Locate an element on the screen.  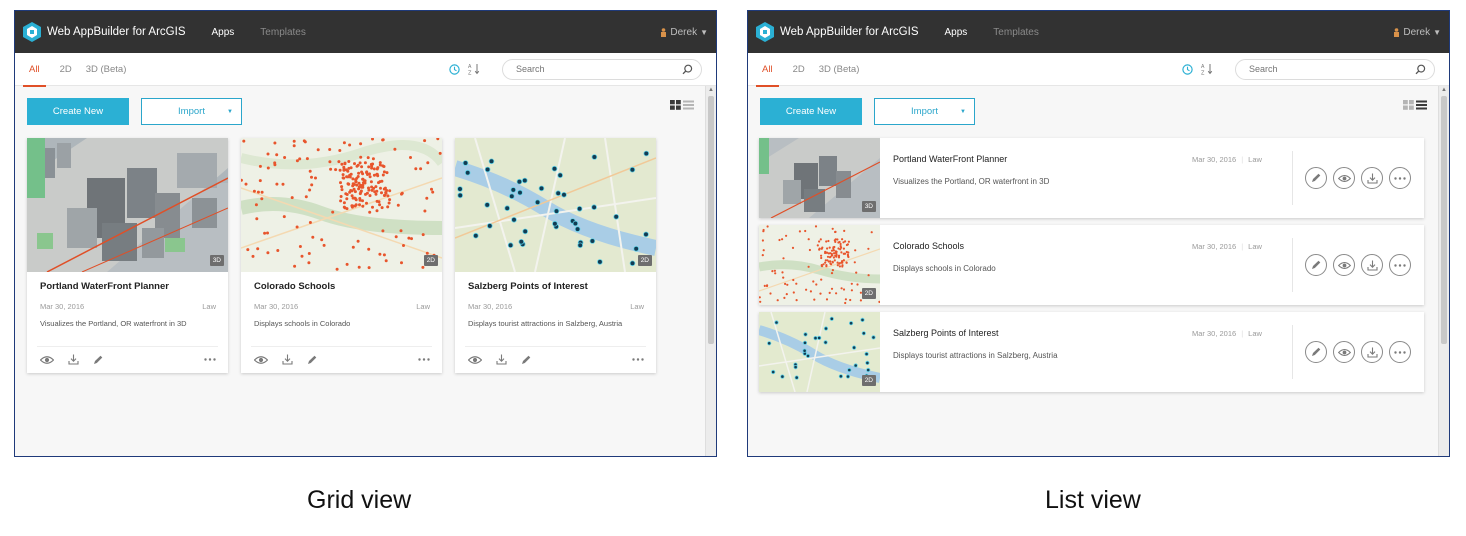
chevron-down-icon: ▼ is located at coordinates (230, 111).